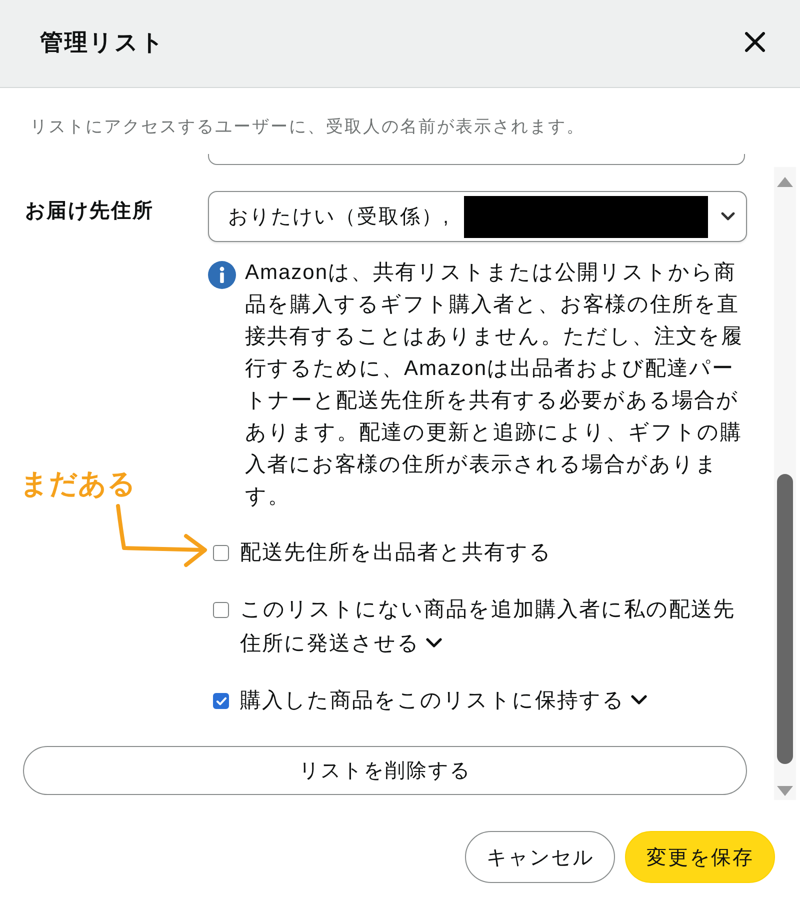 The height and width of the screenshot is (902, 800). I want to click on annotation-text: まだある, so click(78, 484).